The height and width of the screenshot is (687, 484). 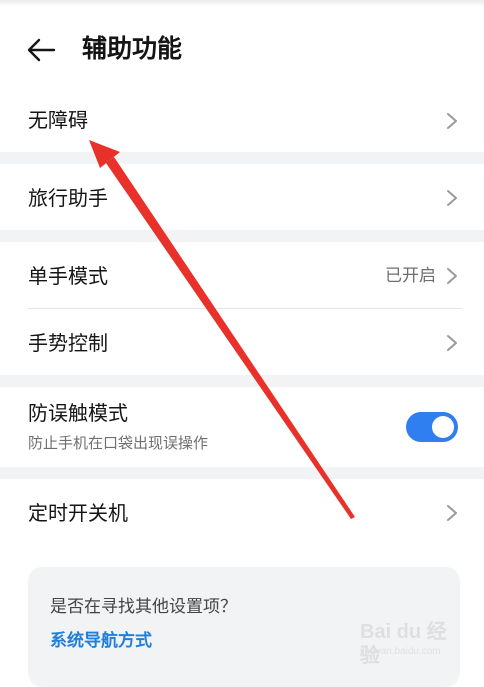 I want to click on row-gesture-control: 手势控制, so click(x=242, y=342).